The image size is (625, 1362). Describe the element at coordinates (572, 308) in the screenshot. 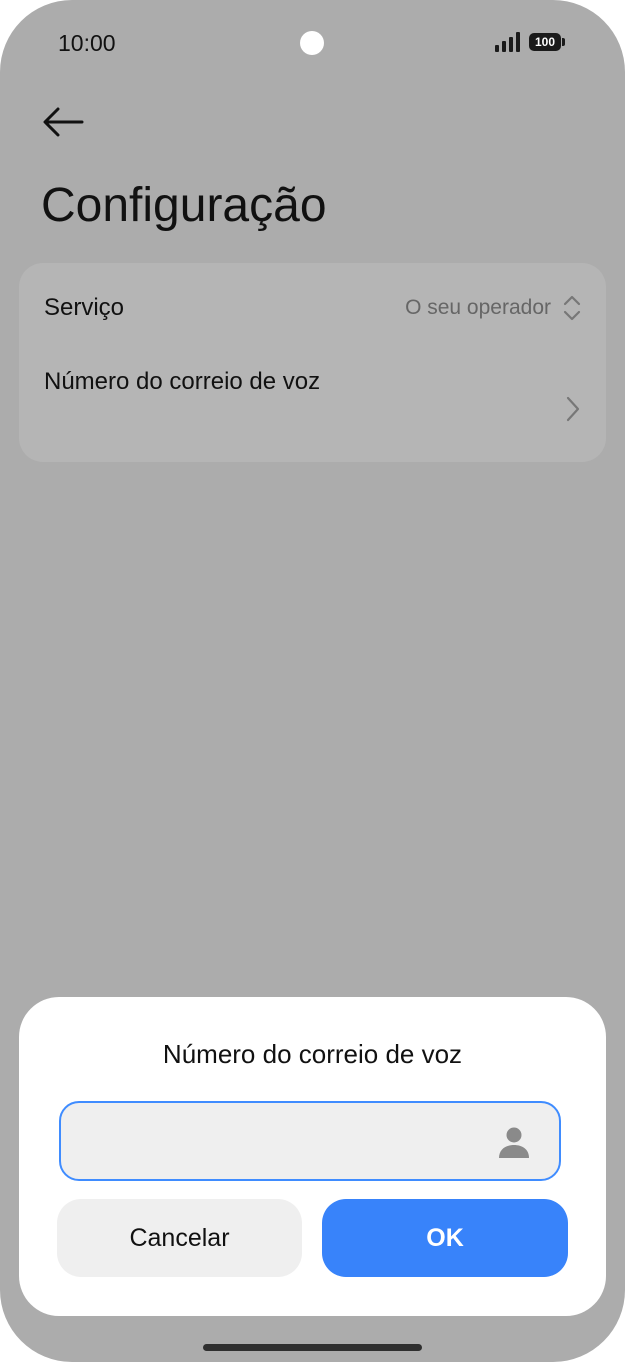

I see `up-down-chevron-icon` at that location.